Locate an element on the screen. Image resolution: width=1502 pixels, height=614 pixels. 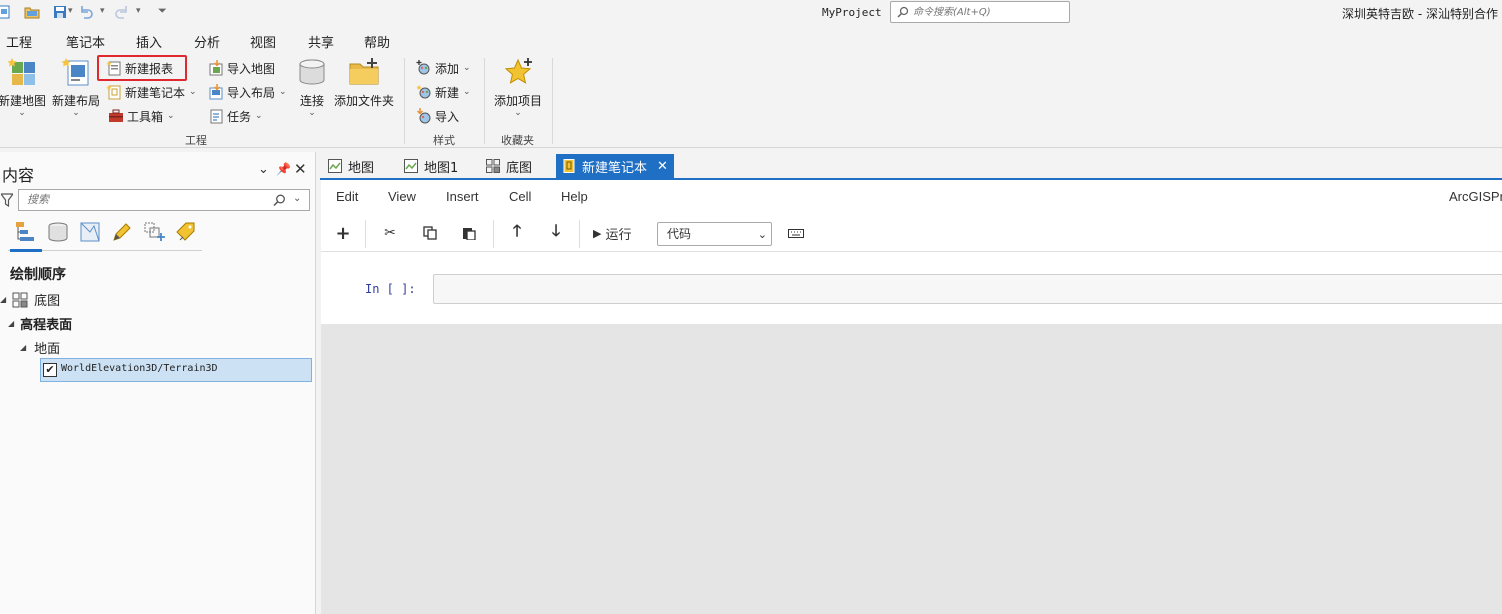
import-style-label: 导入 is located at coordinates (447, 116).